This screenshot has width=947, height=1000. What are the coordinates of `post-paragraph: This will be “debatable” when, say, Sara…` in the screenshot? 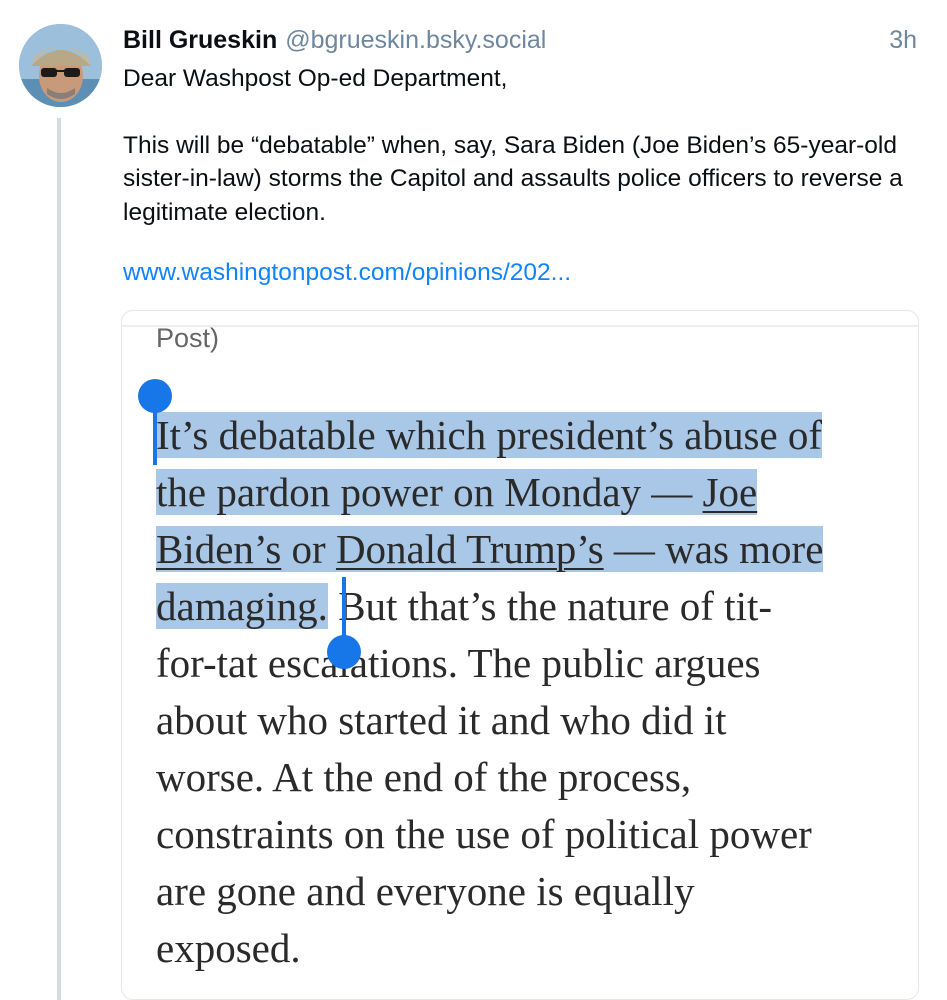 It's located at (513, 178).